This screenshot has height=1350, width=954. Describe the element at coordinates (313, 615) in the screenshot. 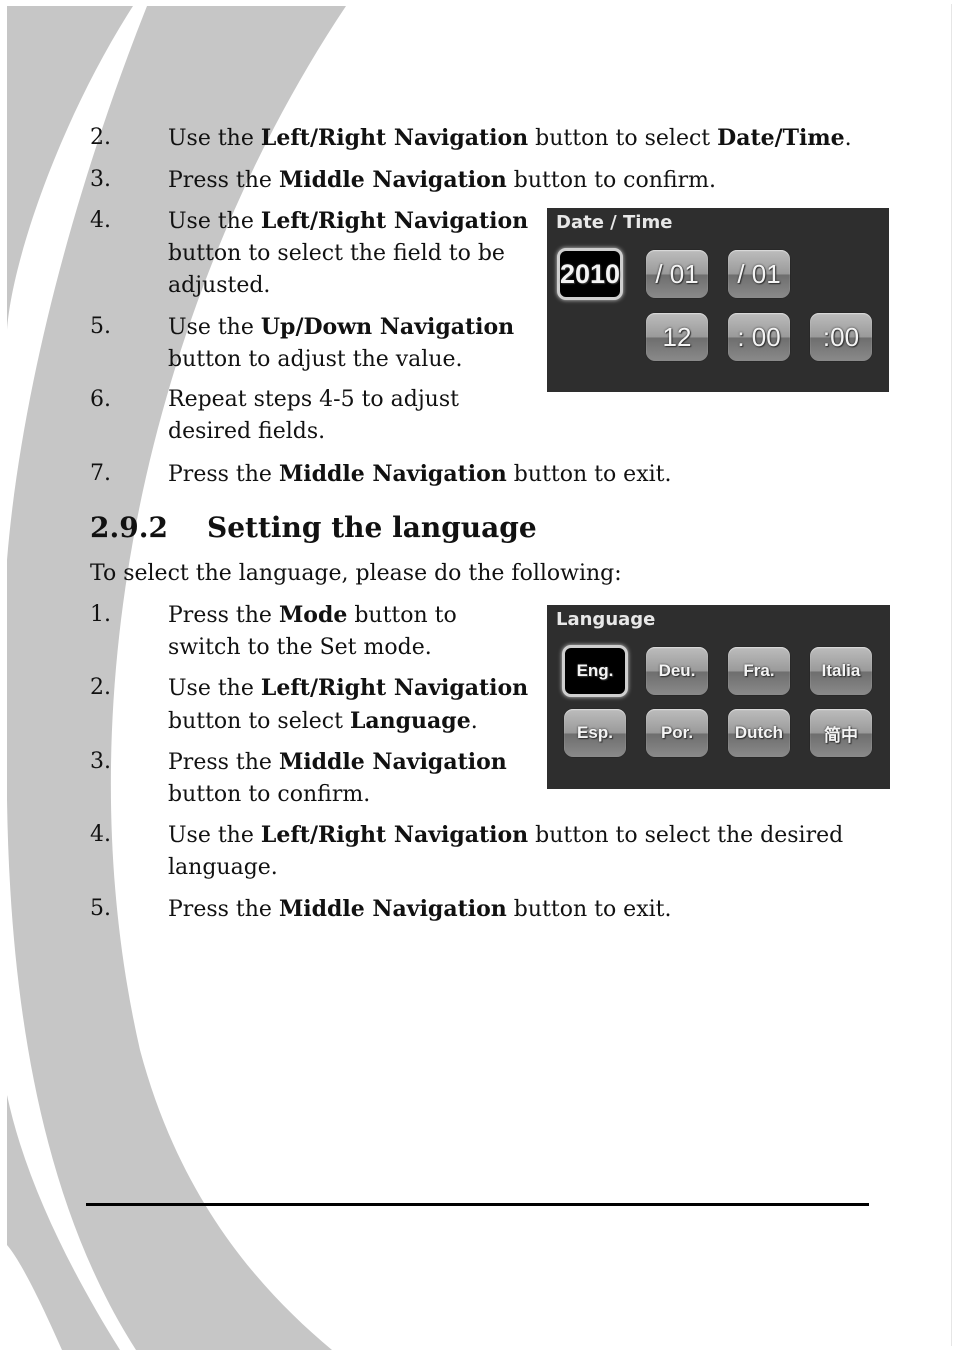

I see `bold-term: Mode` at that location.